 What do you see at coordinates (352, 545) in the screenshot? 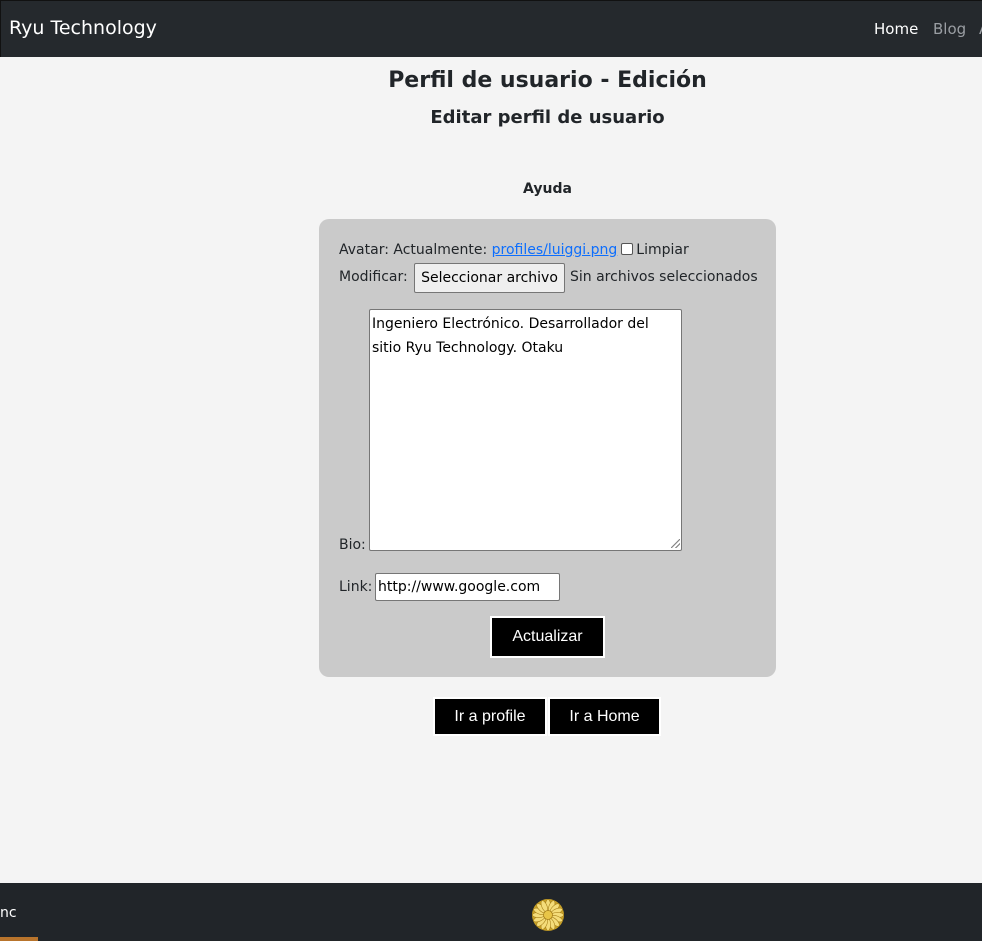
I see `bio-label: Bio:` at bounding box center [352, 545].